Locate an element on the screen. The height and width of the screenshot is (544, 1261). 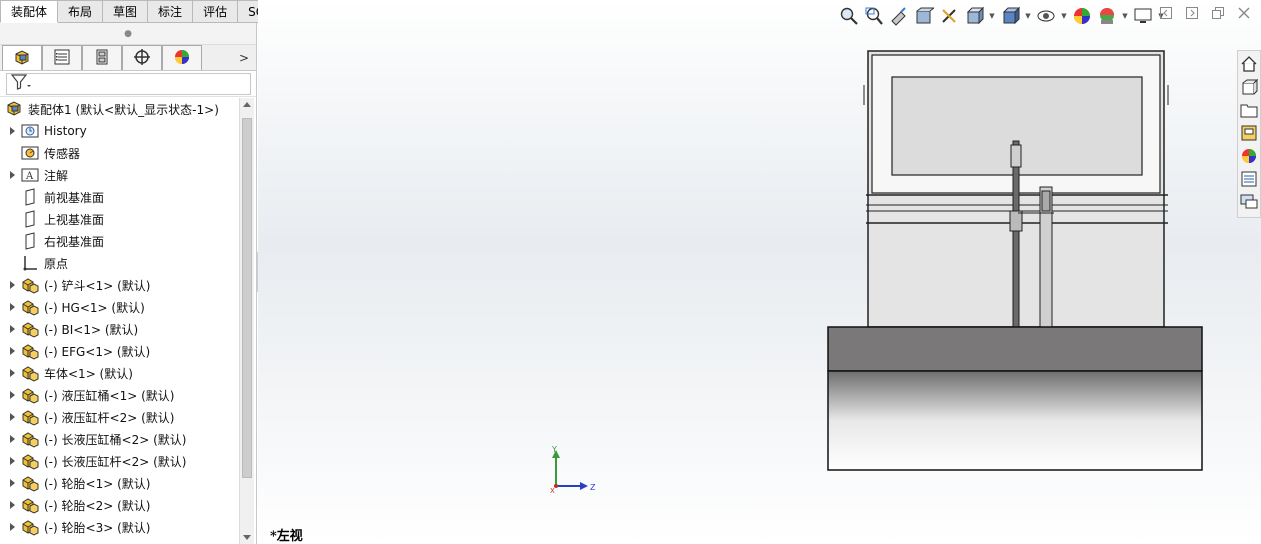
tree-item: History is located at coordinates (120, 131).